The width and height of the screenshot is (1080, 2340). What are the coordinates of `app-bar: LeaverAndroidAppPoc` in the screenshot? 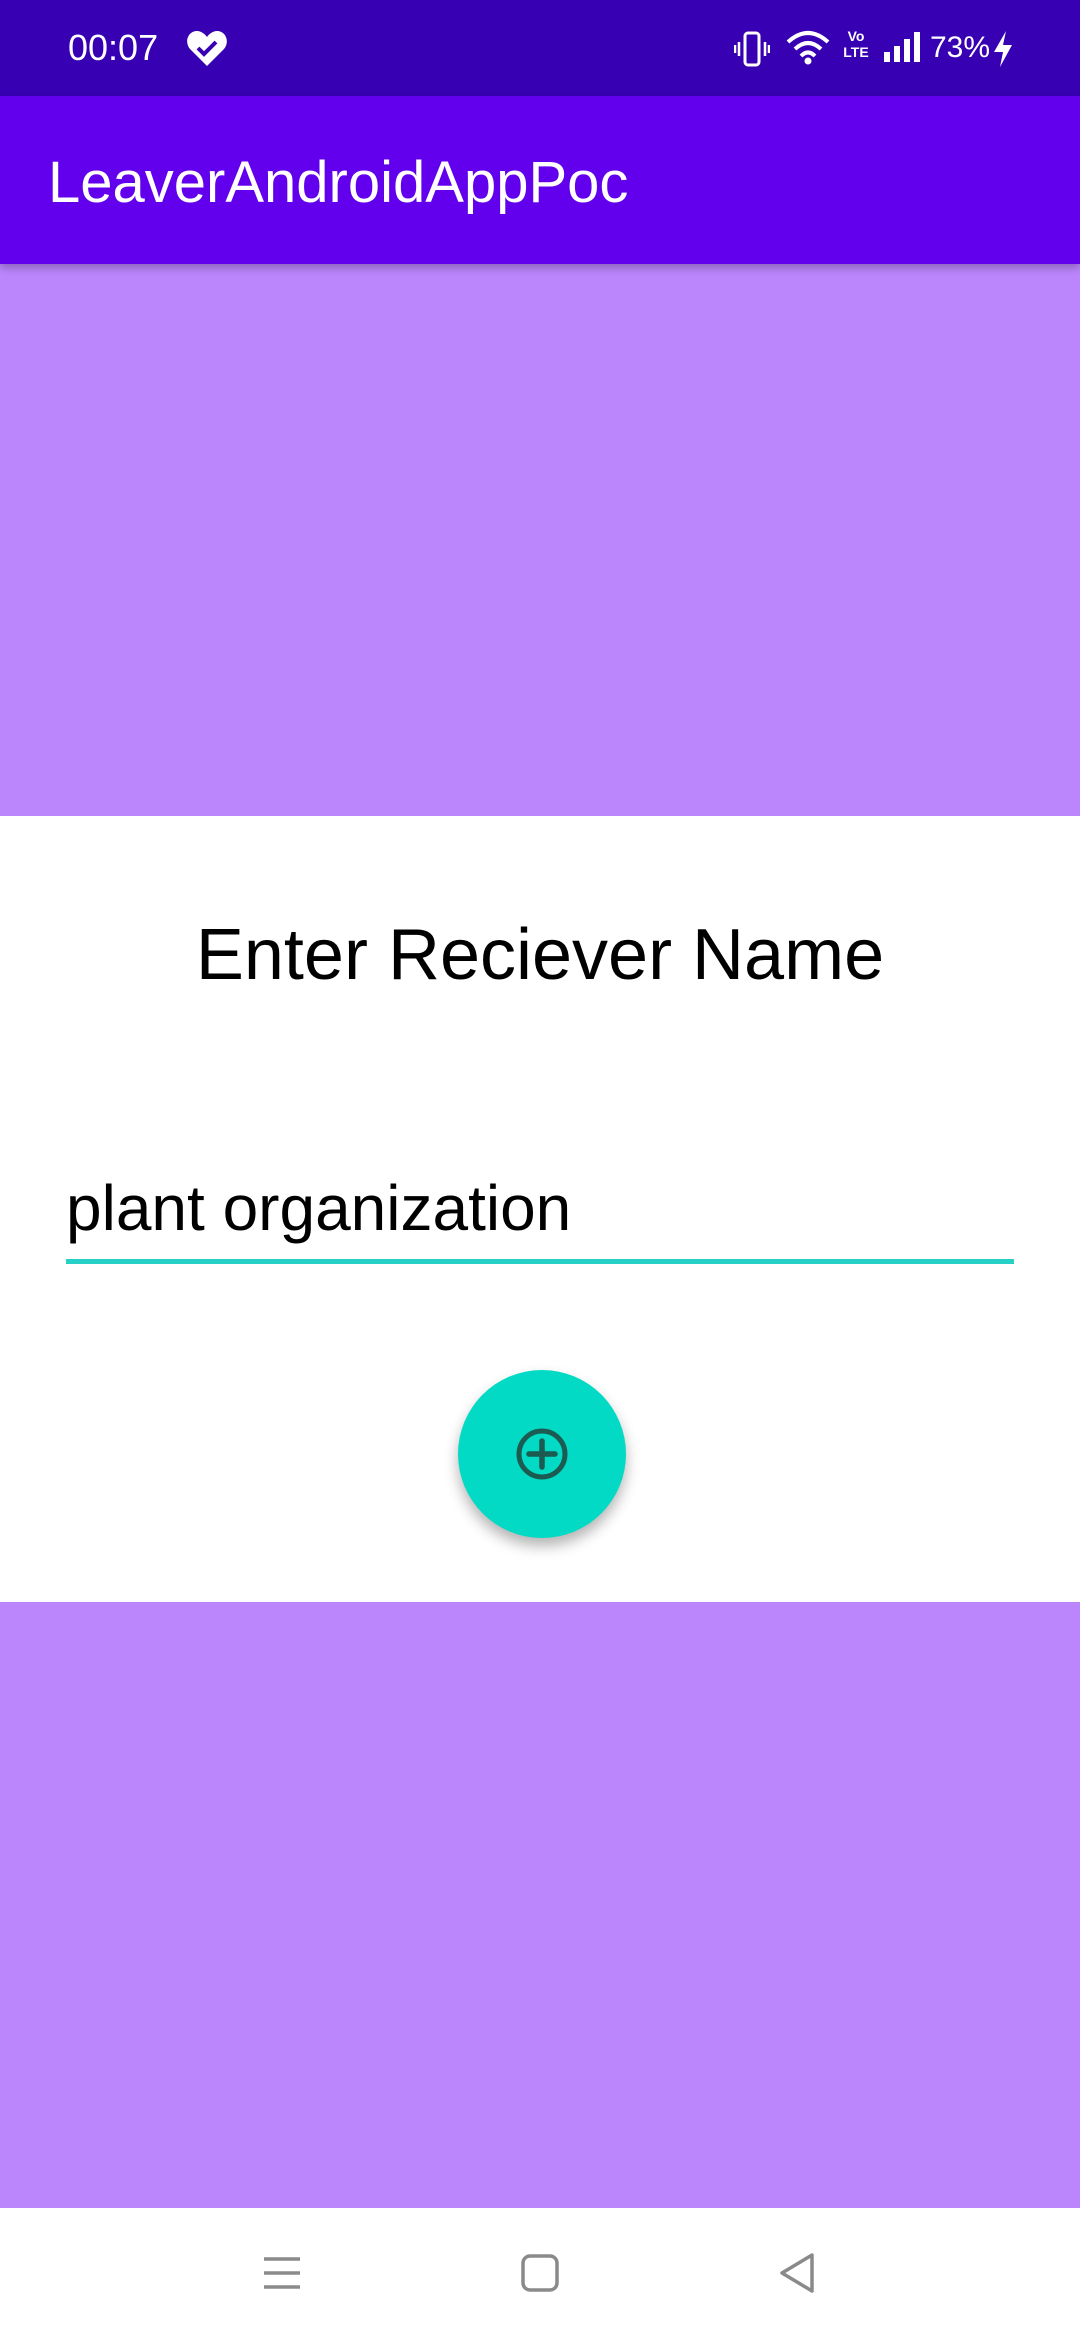 It's located at (540, 180).